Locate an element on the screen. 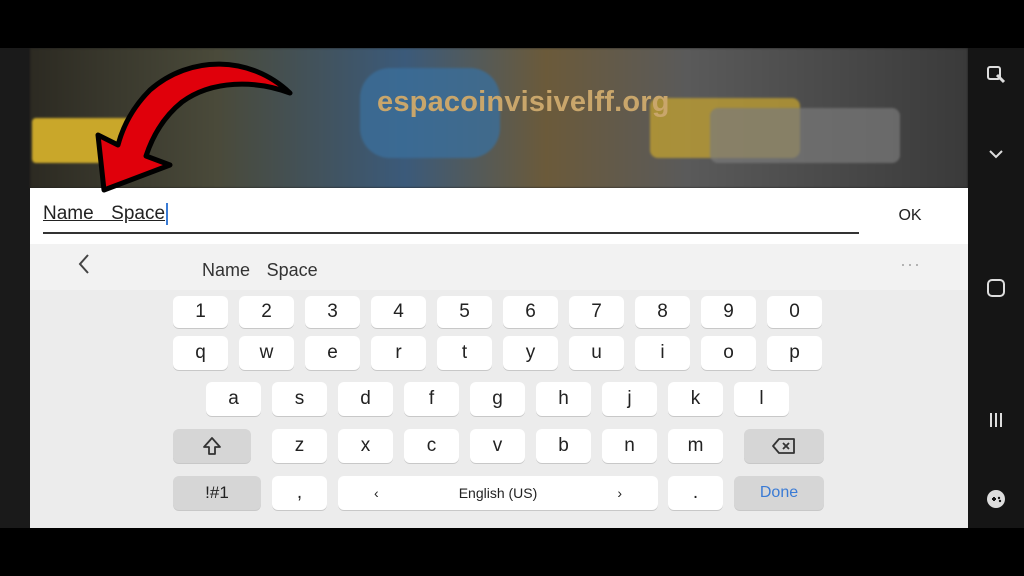 Image resolution: width=1024 pixels, height=576 pixels. period-key: . is located at coordinates (695, 493).